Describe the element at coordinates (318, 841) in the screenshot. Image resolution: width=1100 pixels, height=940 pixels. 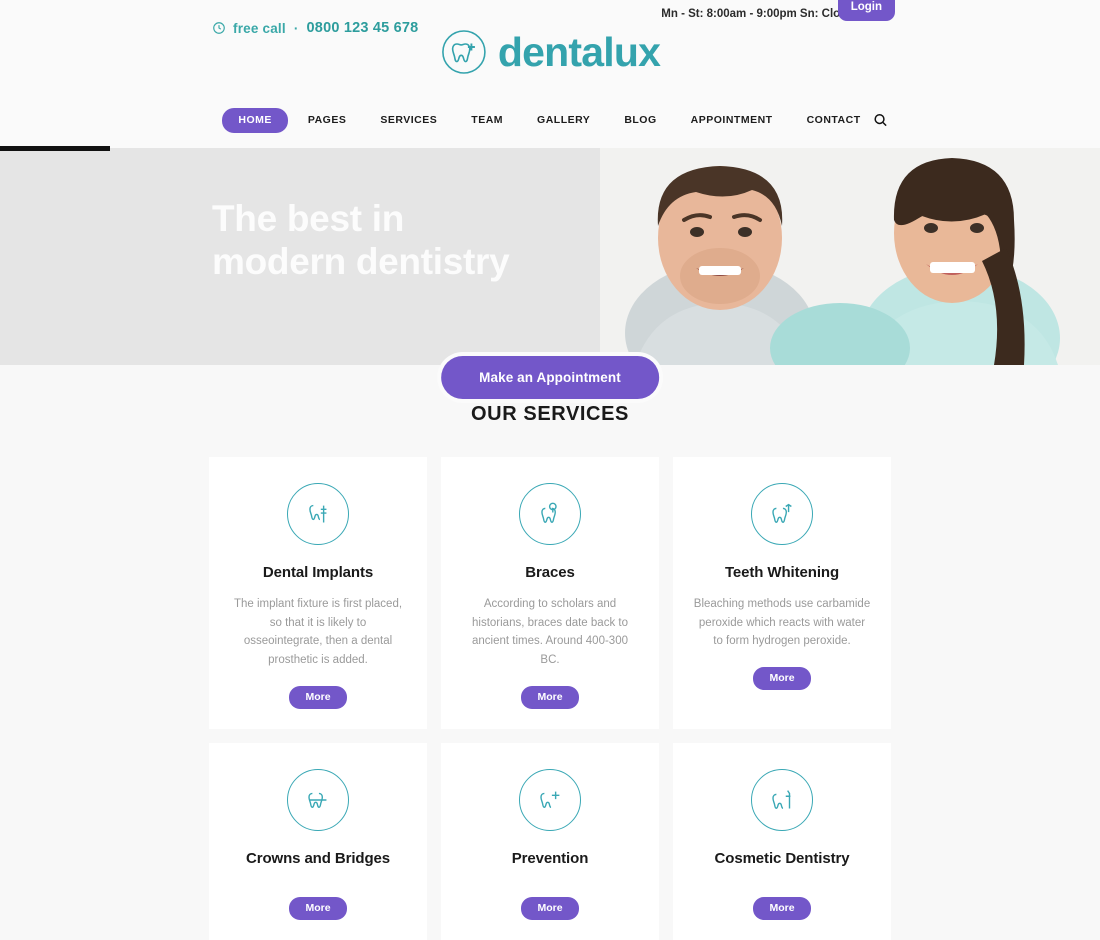
I see `service-card: Crowns and Bridges More` at that location.